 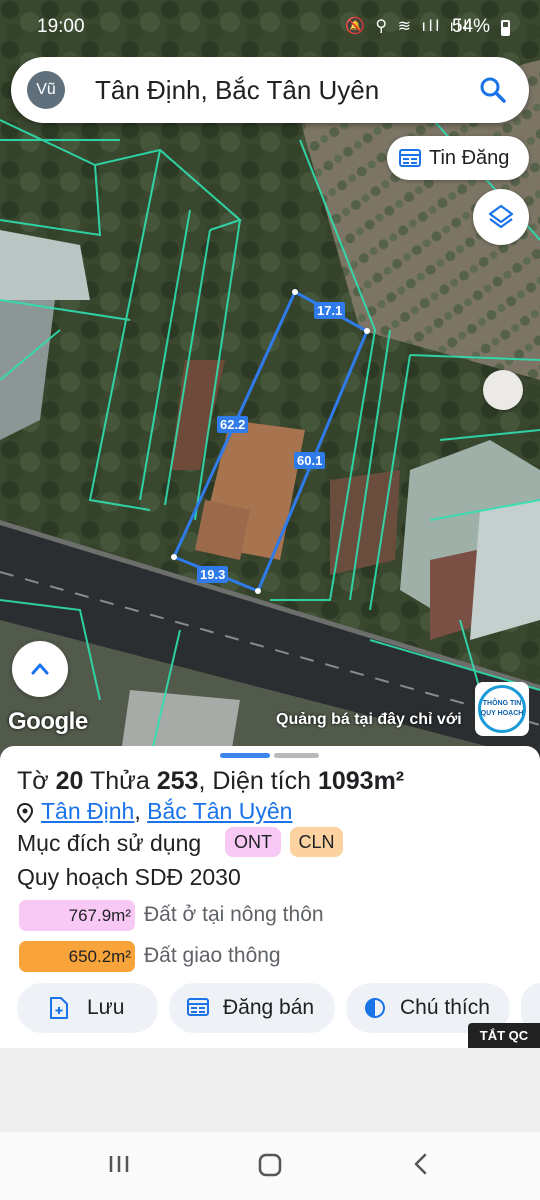 I want to click on ward-link: Tân Định, so click(x=87, y=811).